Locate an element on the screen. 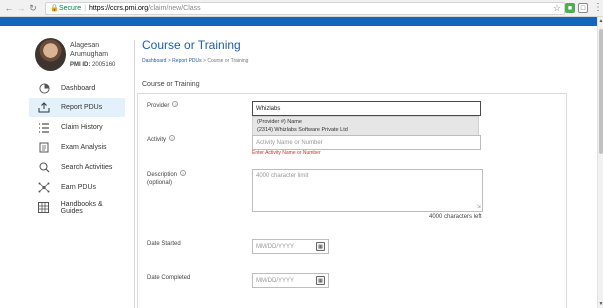 The height and width of the screenshot is (308, 603). sidebar-item-exam-analysis: Exam Analysis is located at coordinates (77, 147).